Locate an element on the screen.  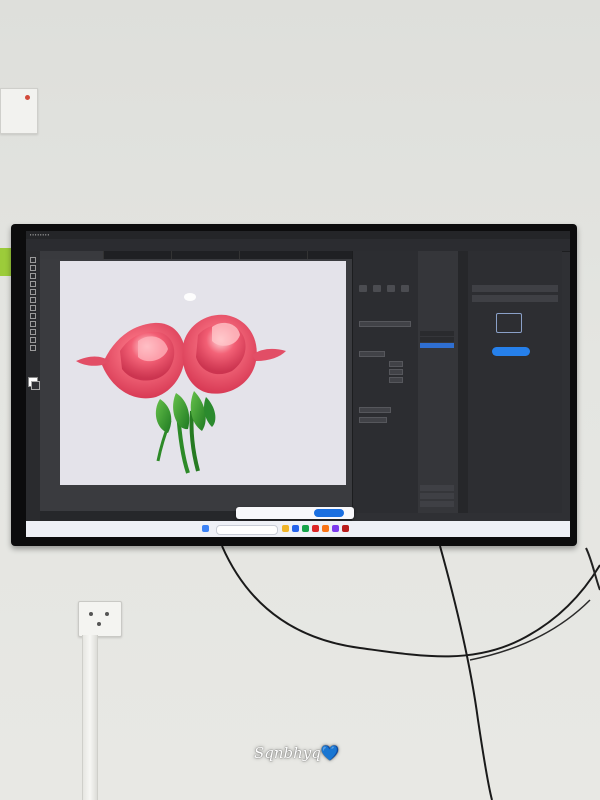
indicator-dot is located at coordinates (27, 97).